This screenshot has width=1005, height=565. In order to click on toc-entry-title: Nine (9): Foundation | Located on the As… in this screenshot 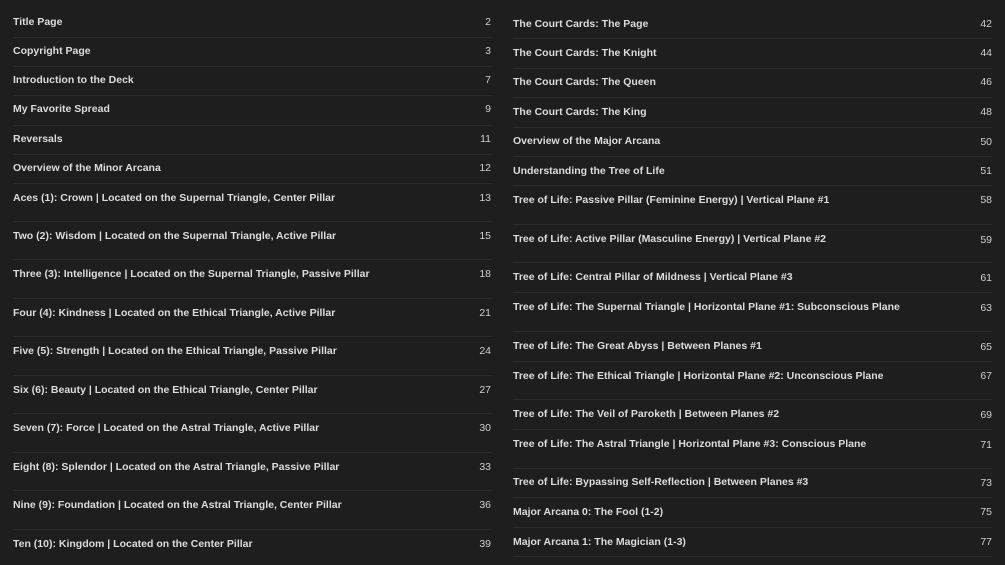, I will do `click(177, 505)`.